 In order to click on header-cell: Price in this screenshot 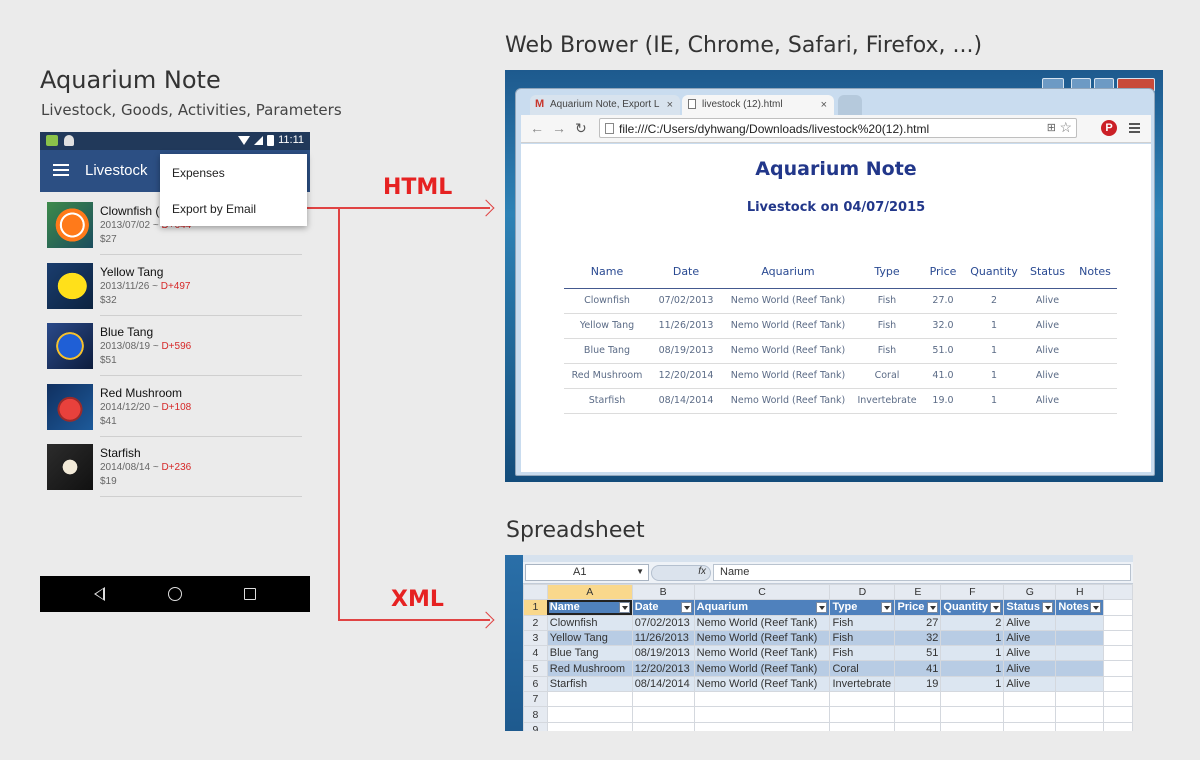, I will do `click(918, 607)`.